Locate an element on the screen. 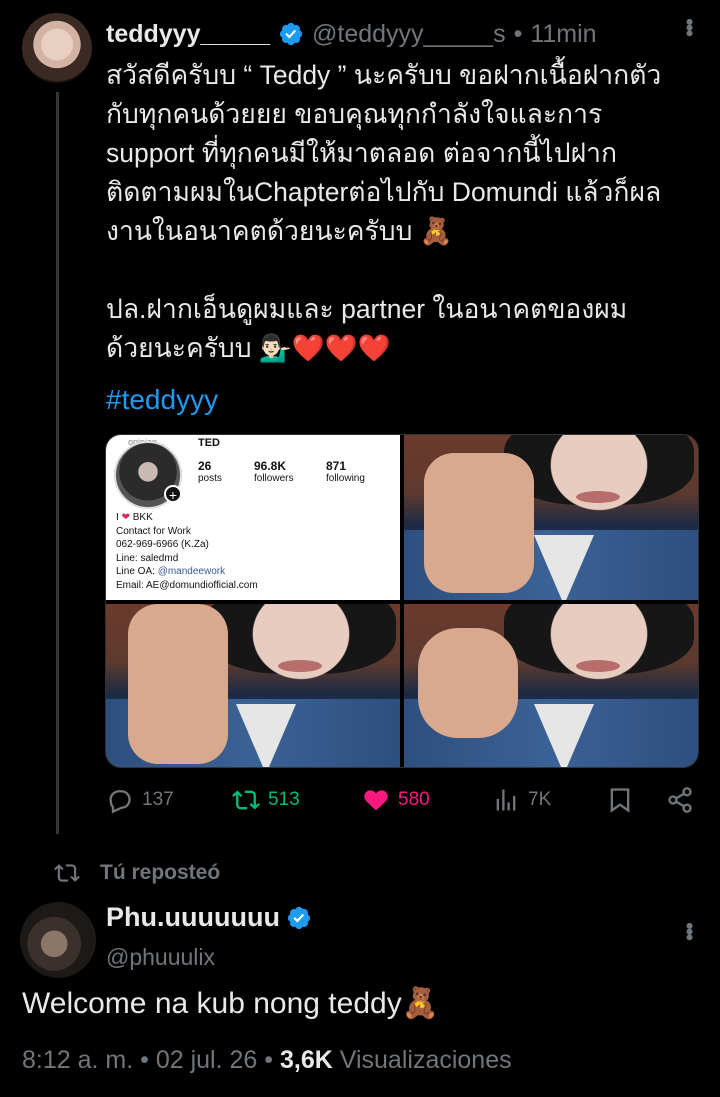 Image resolution: width=720 pixels, height=1097 pixels. ig-bio-line5-label: Line OA: is located at coordinates (135, 571).